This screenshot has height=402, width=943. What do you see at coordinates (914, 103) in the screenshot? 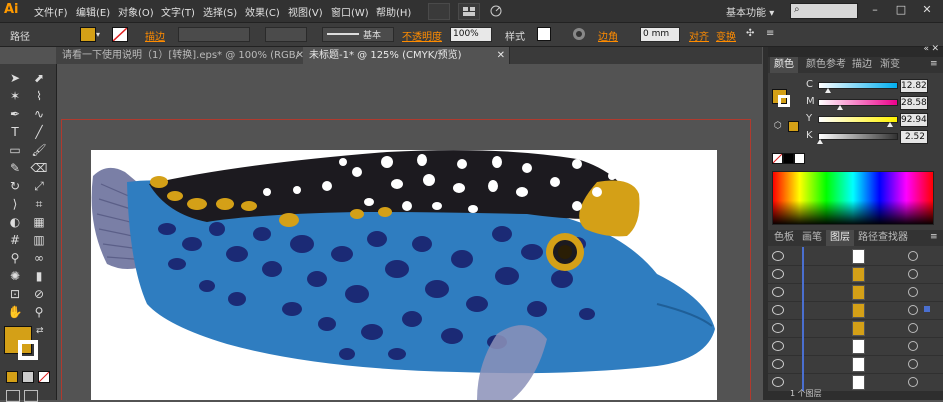
I see `cmyk-value-m: 28.58` at bounding box center [914, 103].